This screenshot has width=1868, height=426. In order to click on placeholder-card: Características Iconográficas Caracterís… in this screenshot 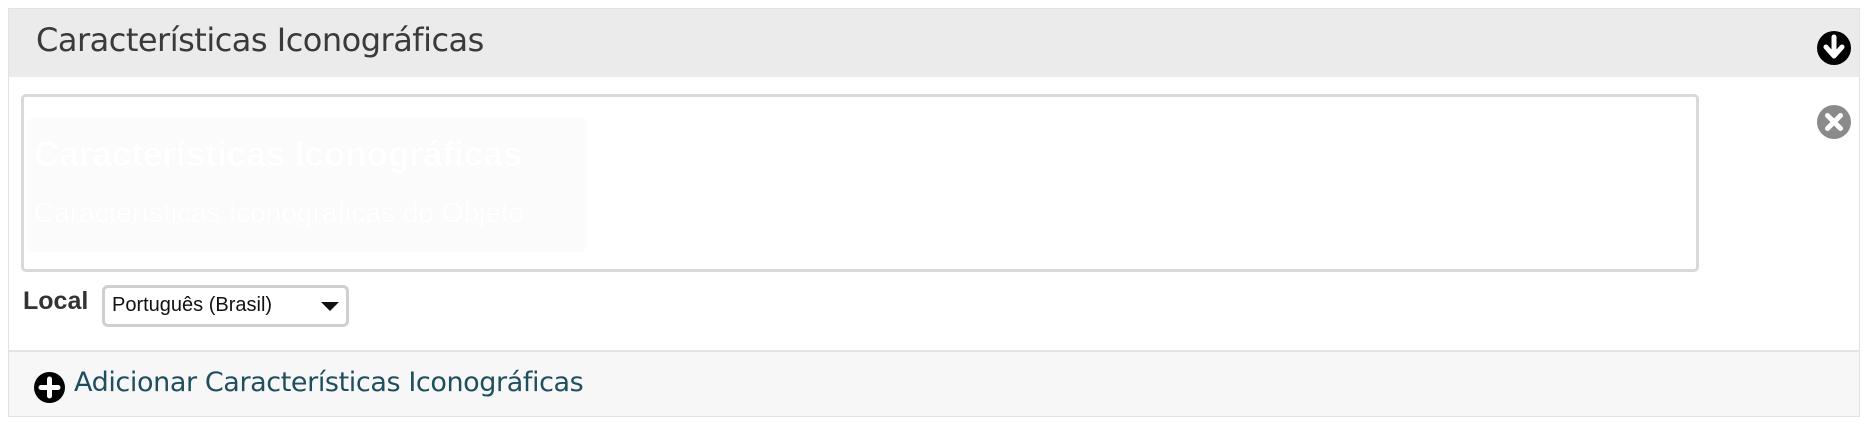, I will do `click(307, 184)`.